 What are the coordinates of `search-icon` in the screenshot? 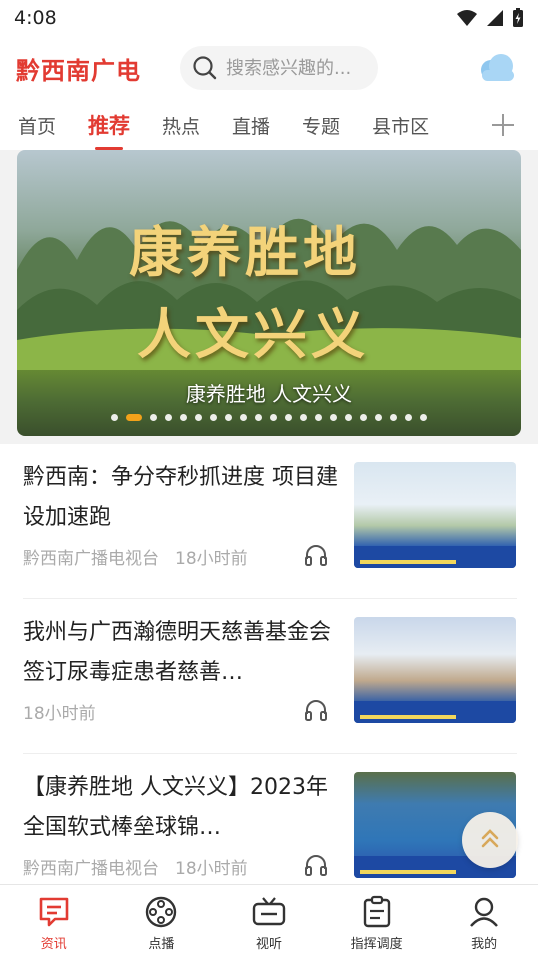 It's located at (205, 68).